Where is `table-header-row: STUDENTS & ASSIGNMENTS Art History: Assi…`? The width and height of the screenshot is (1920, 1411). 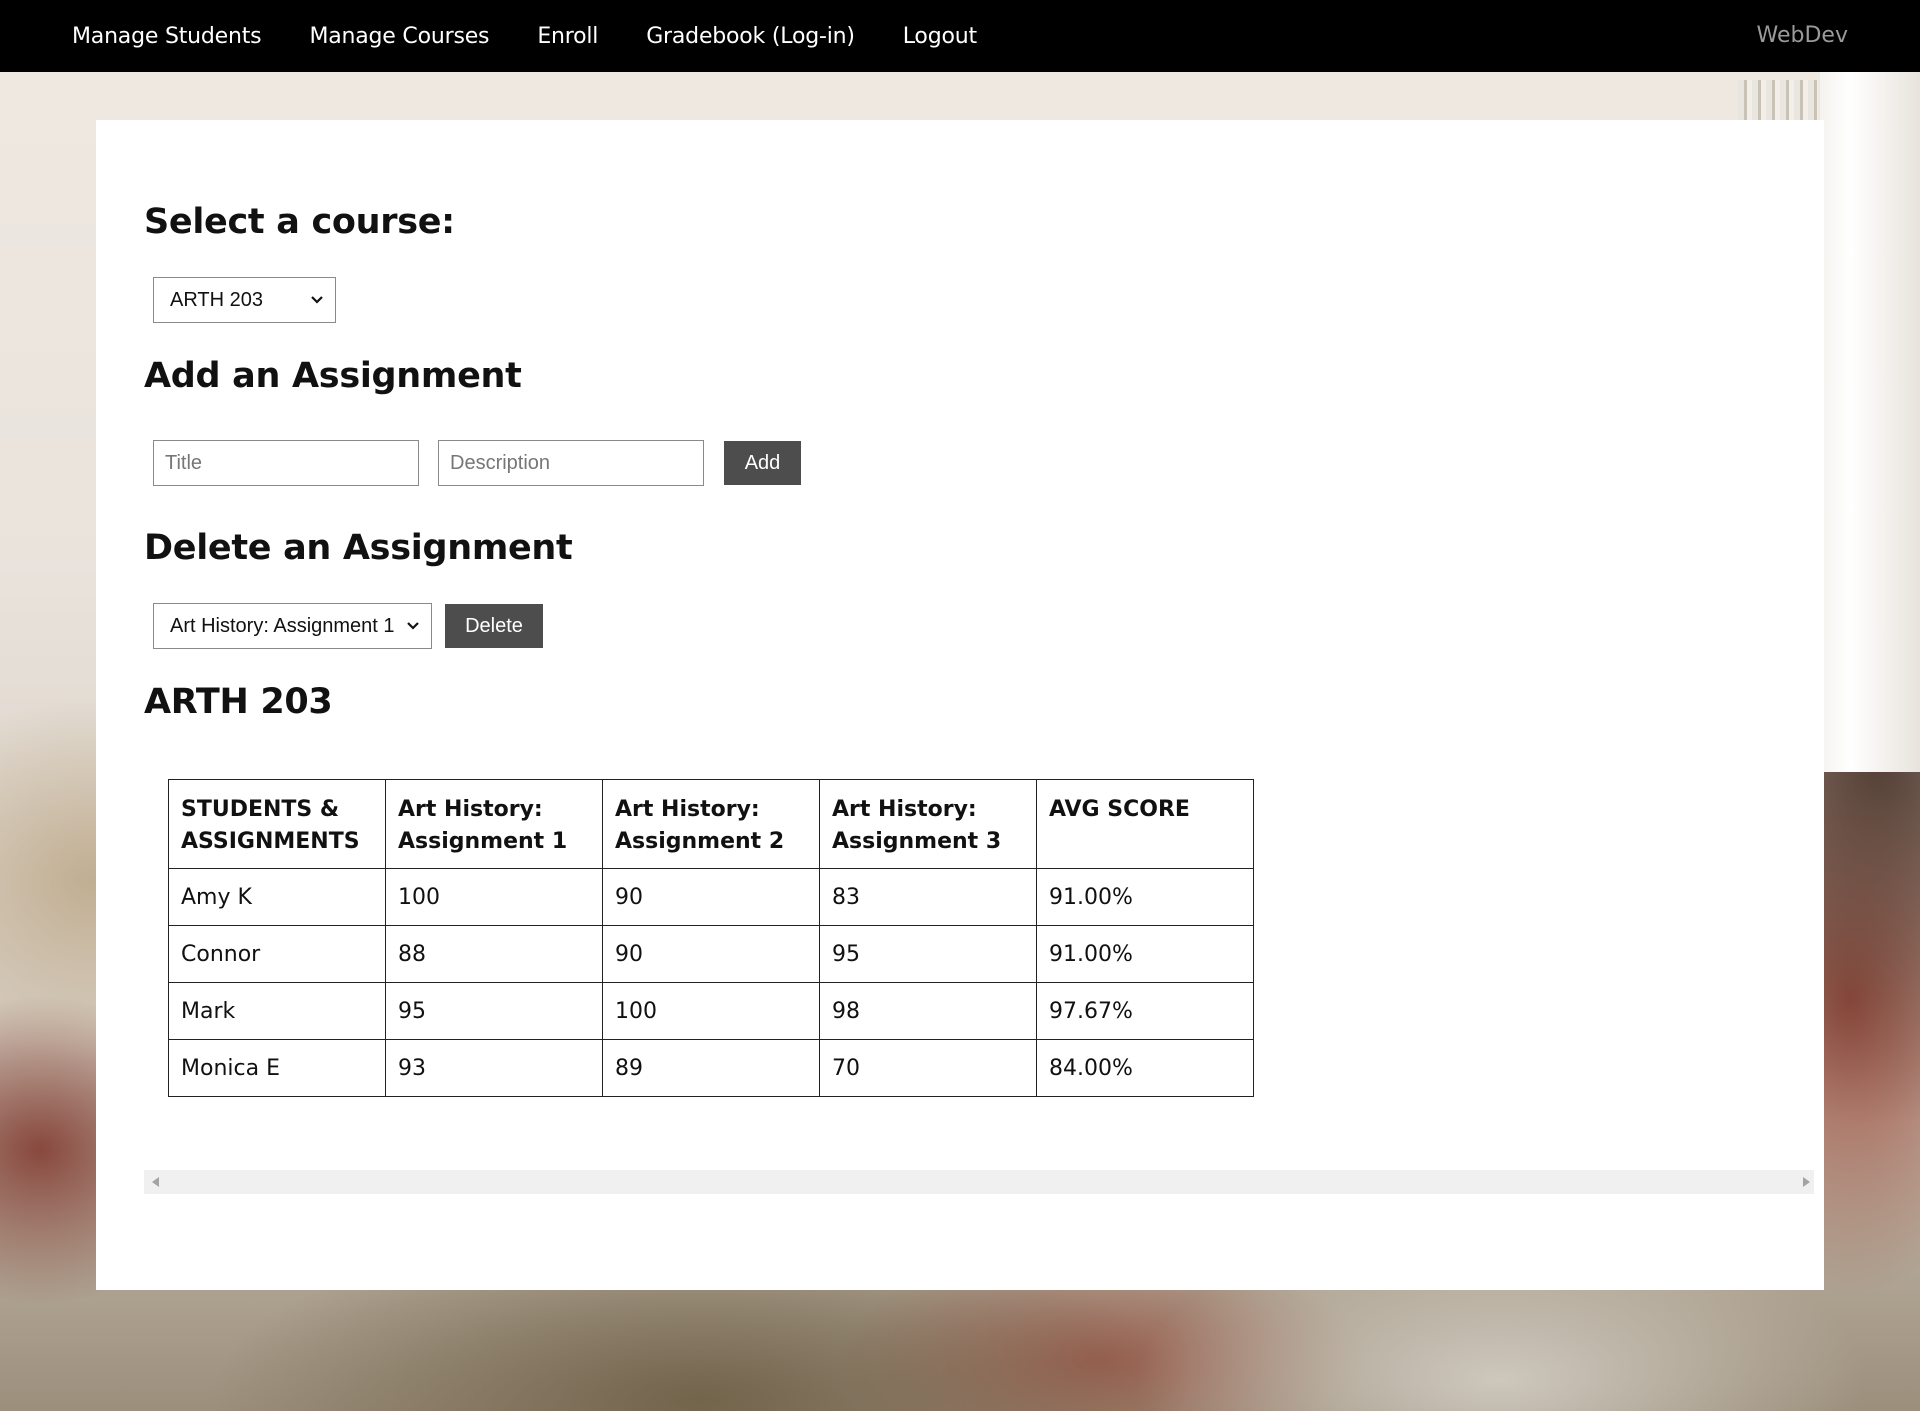
table-header-row: STUDENTS & ASSIGNMENTS Art History: Assi… is located at coordinates (711, 824).